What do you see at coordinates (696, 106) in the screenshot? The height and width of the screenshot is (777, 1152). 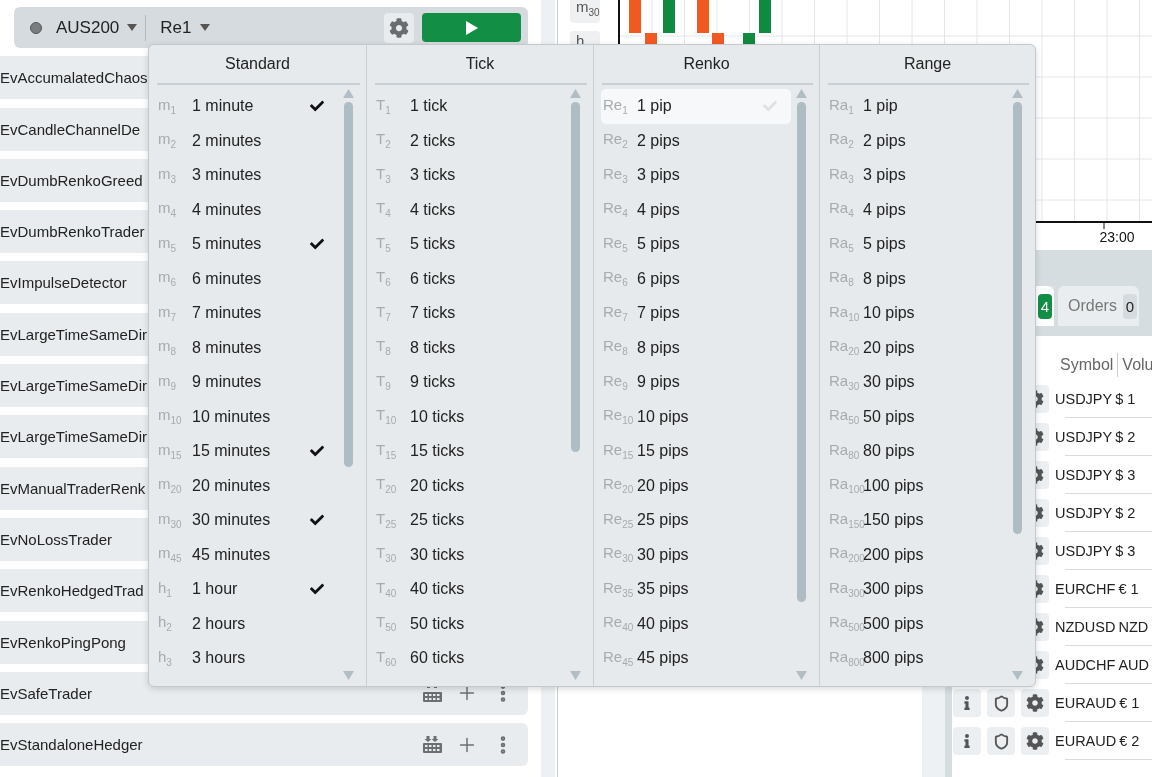 I see `menu-item: Re$_{1}$ 1 pip` at bounding box center [696, 106].